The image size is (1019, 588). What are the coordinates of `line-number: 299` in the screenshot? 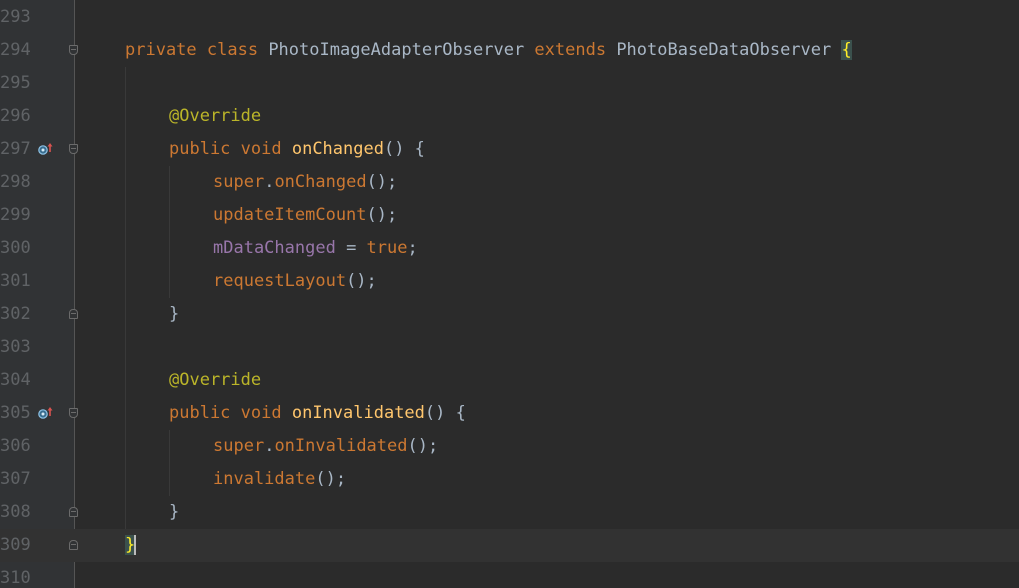 It's located at (15, 215).